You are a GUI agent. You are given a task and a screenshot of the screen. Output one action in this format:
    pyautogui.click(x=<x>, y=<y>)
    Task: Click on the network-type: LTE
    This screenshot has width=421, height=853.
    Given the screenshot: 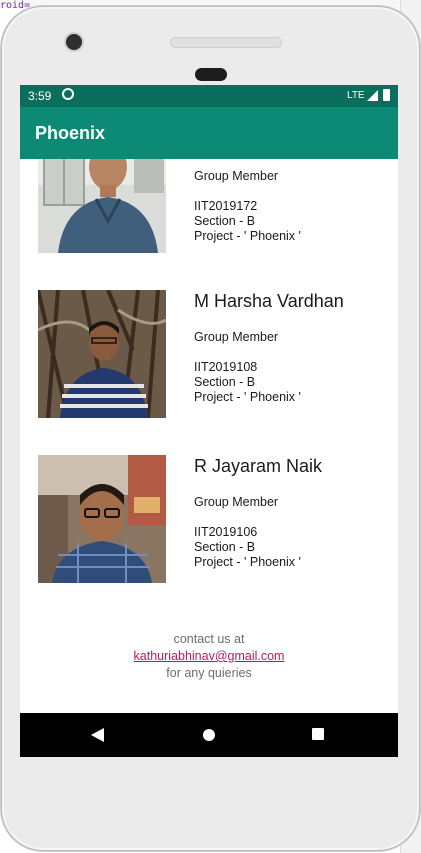 What is the action you would take?
    pyautogui.click(x=356, y=95)
    